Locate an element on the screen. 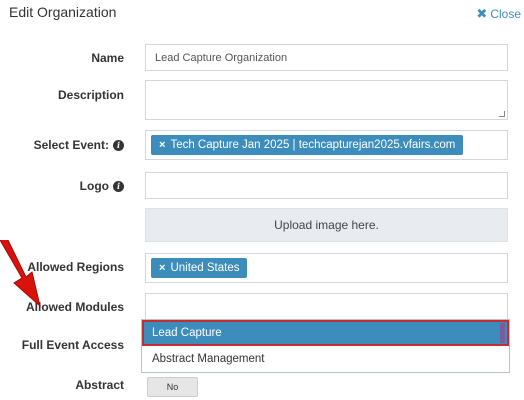 The width and height of the screenshot is (524, 400). logo-input is located at coordinates (326, 185).